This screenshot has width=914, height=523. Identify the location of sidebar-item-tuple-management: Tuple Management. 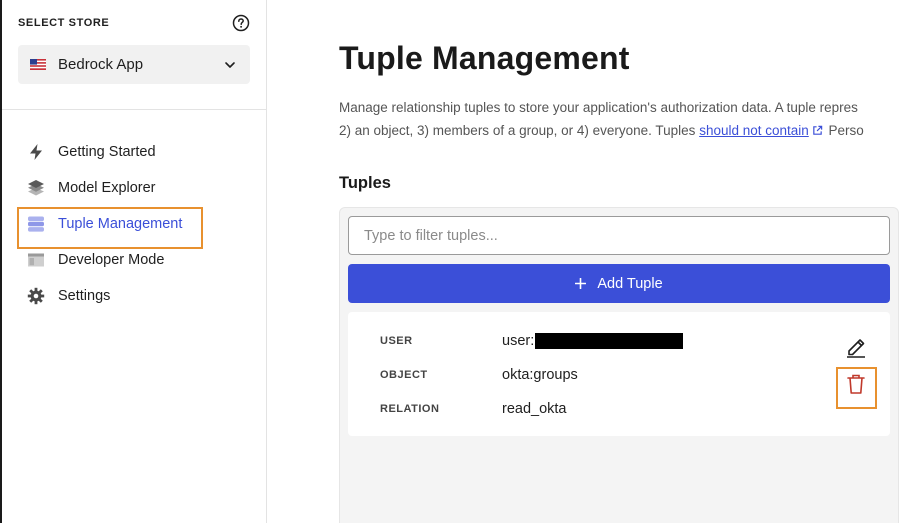
(134, 227).